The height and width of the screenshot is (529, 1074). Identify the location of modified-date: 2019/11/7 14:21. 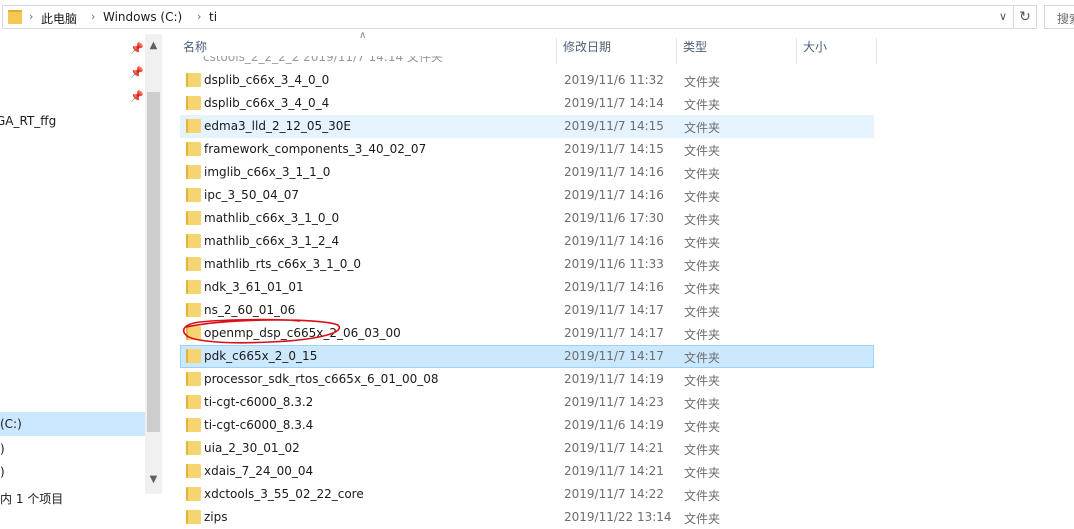
(614, 448).